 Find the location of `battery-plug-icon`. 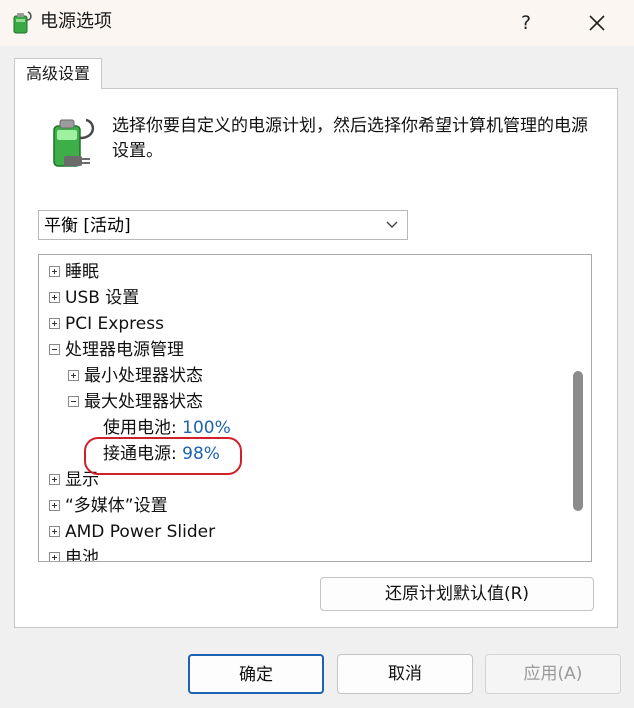

battery-plug-icon is located at coordinates (73, 142).